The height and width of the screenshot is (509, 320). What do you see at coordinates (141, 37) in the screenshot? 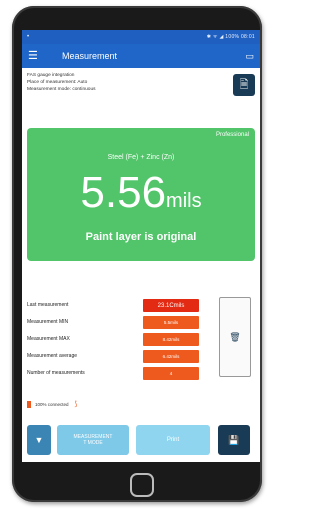
I see `status-bar: • ✱ ᯤ ◢ 100% 08:01` at bounding box center [141, 37].